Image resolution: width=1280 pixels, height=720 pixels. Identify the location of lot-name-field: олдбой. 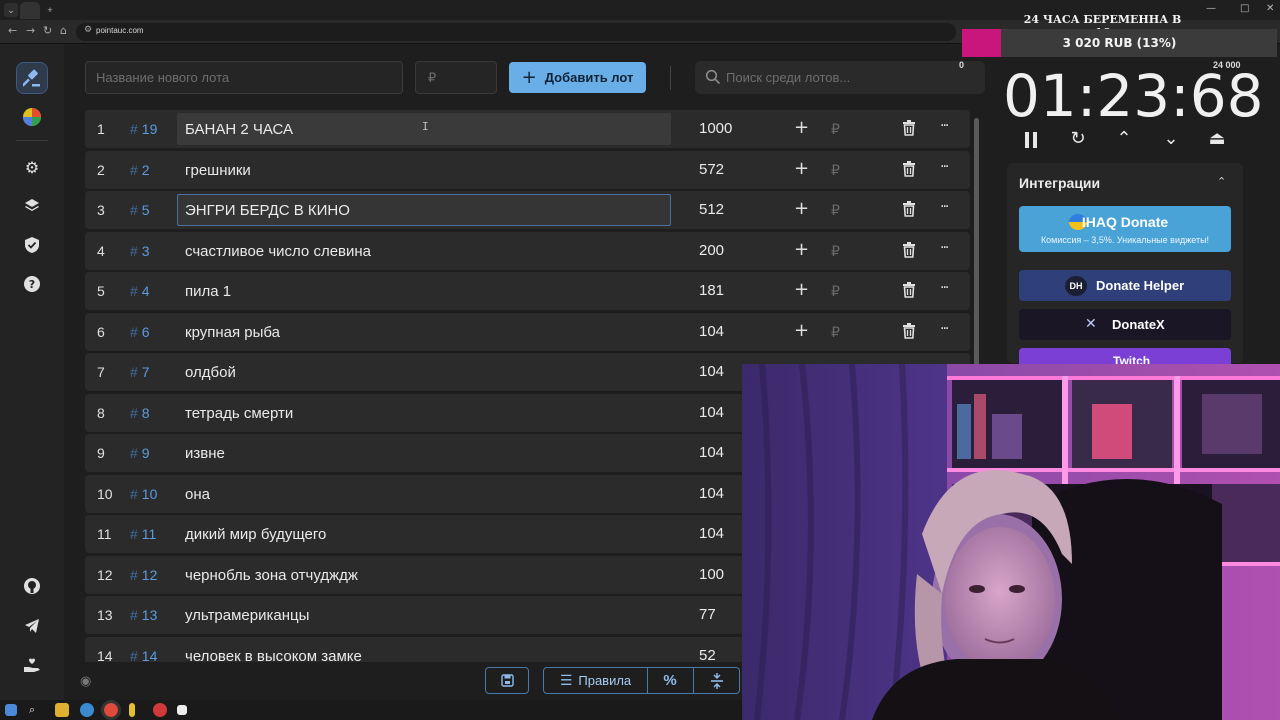
(424, 372).